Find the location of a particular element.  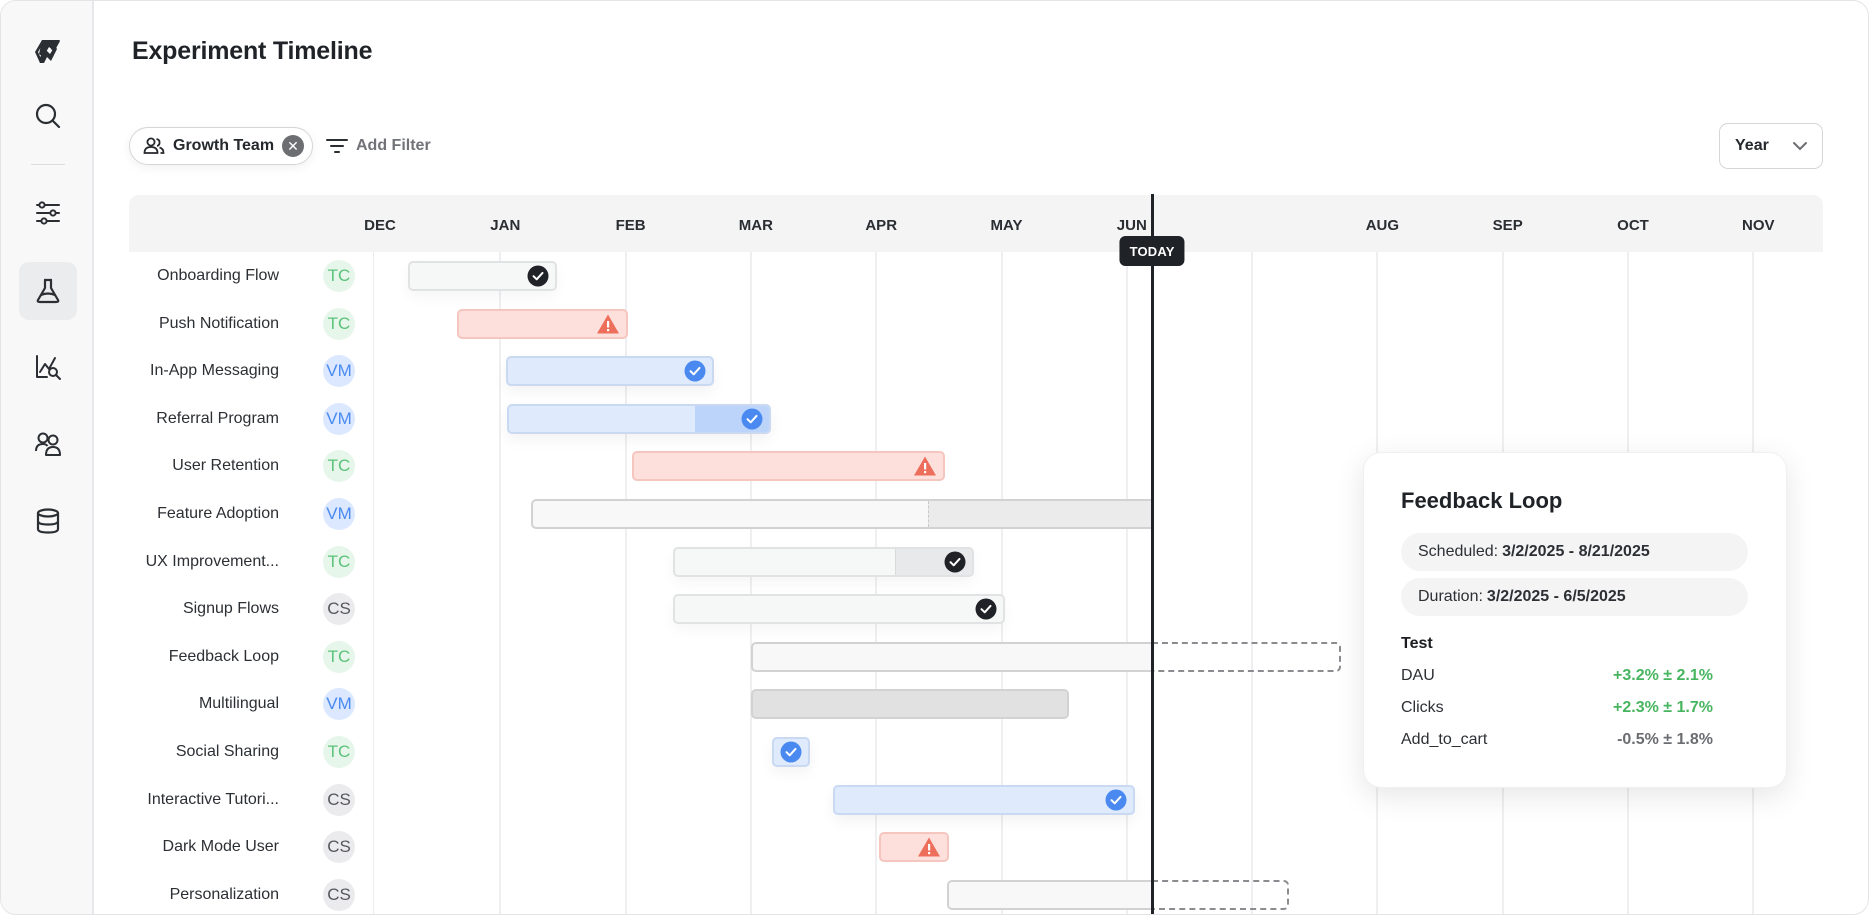

month-label: SEP is located at coordinates (1507, 225).